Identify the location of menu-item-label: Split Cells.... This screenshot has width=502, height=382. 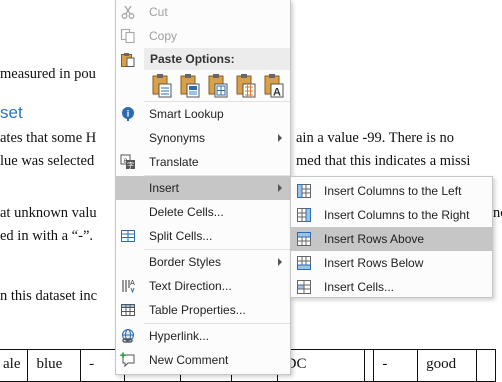
(181, 236).